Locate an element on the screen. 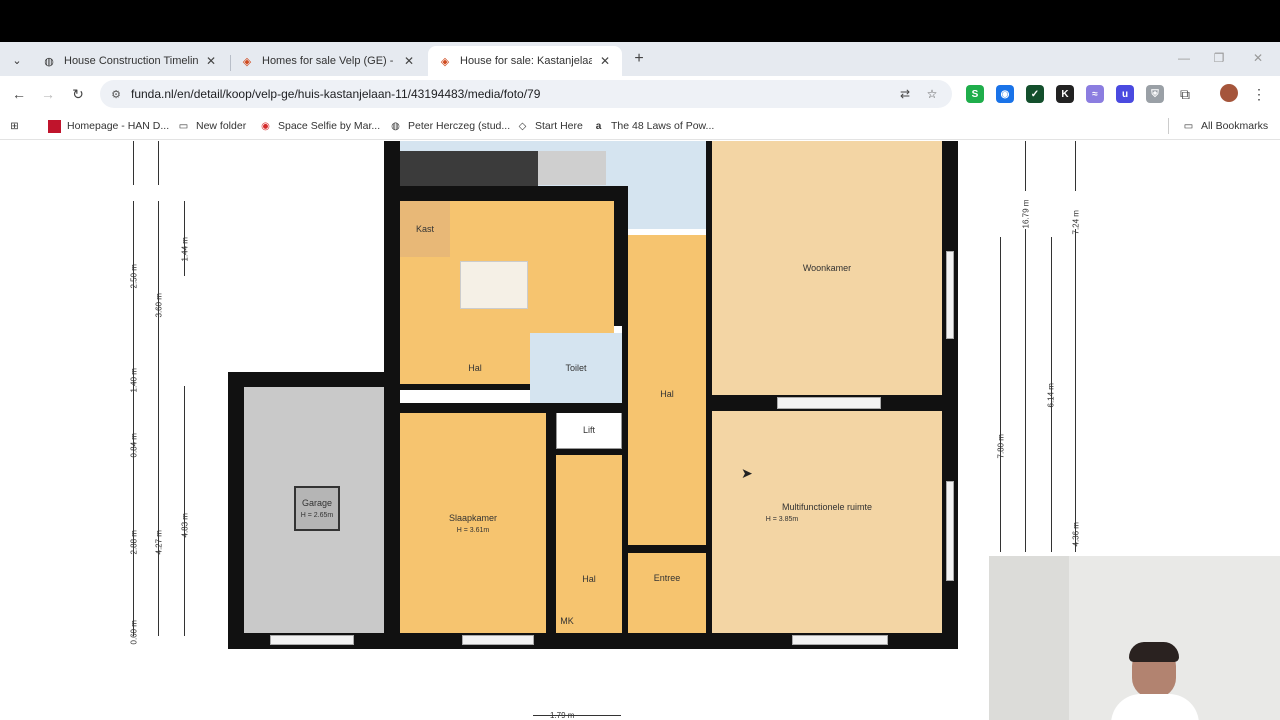 The image size is (1280, 720). close-window-icon: ✕ is located at coordinates (1258, 58).